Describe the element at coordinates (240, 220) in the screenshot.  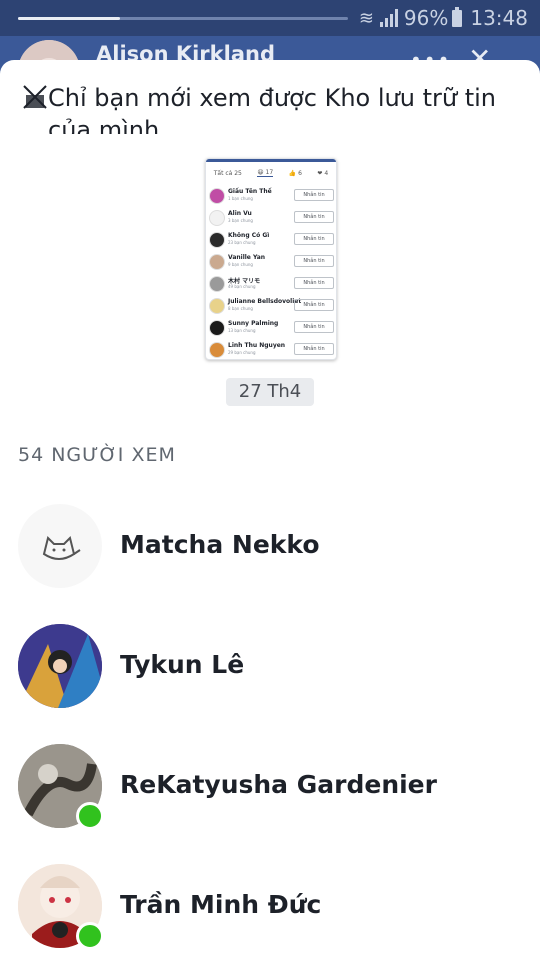
I see `thumbnail-mutual: 3 bạn chung` at that location.